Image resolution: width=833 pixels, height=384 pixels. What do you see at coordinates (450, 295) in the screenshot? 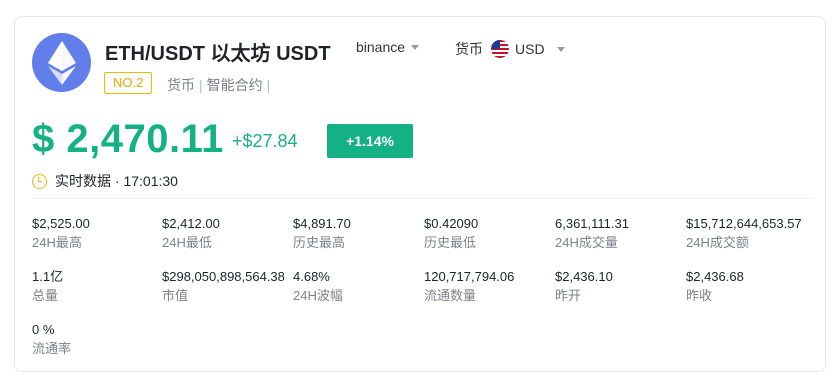
I see `stat-label: 流通数量` at bounding box center [450, 295].